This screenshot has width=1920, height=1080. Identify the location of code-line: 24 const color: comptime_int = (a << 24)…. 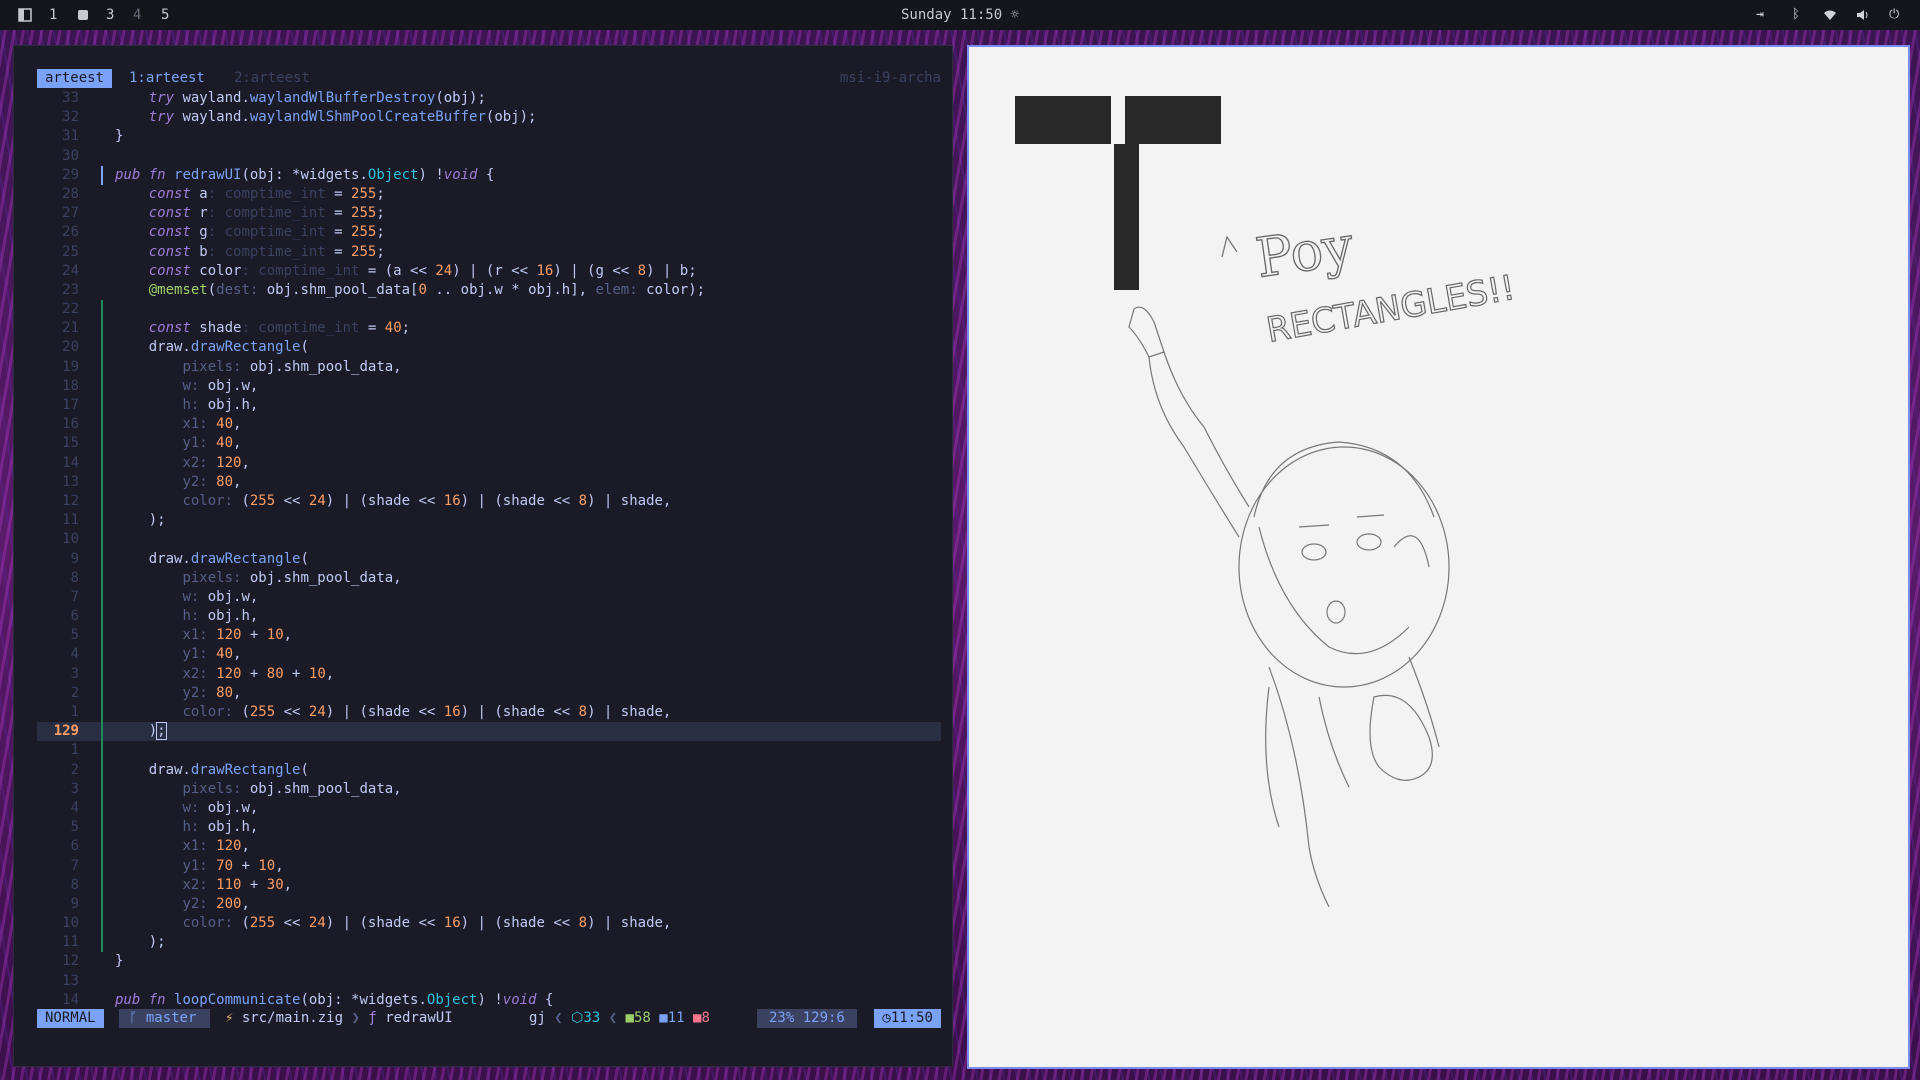
(379, 270).